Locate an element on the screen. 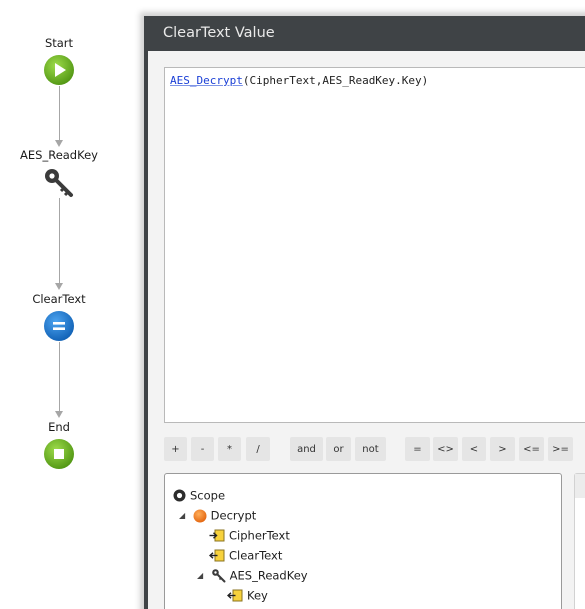 The image size is (585, 609). not-equals-button: <> is located at coordinates (445, 449).